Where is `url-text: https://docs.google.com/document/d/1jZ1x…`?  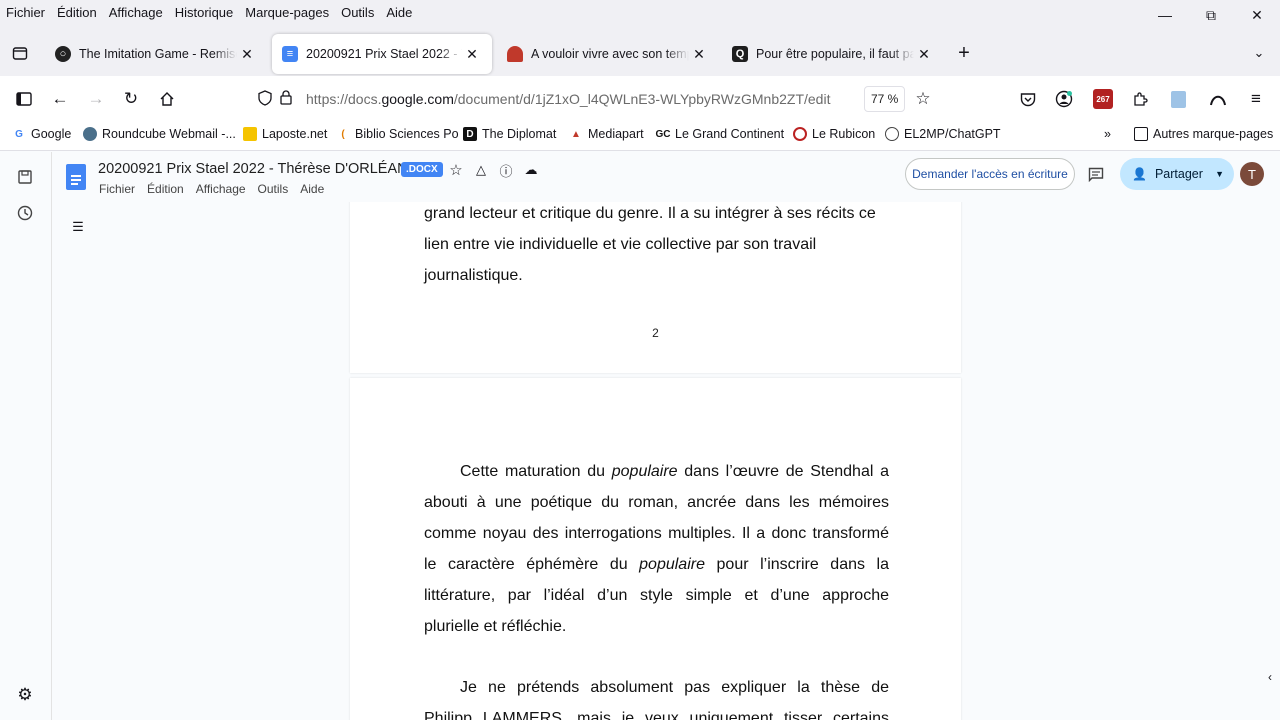 url-text: https://docs.google.com/document/d/1jZ1x… is located at coordinates (568, 99).